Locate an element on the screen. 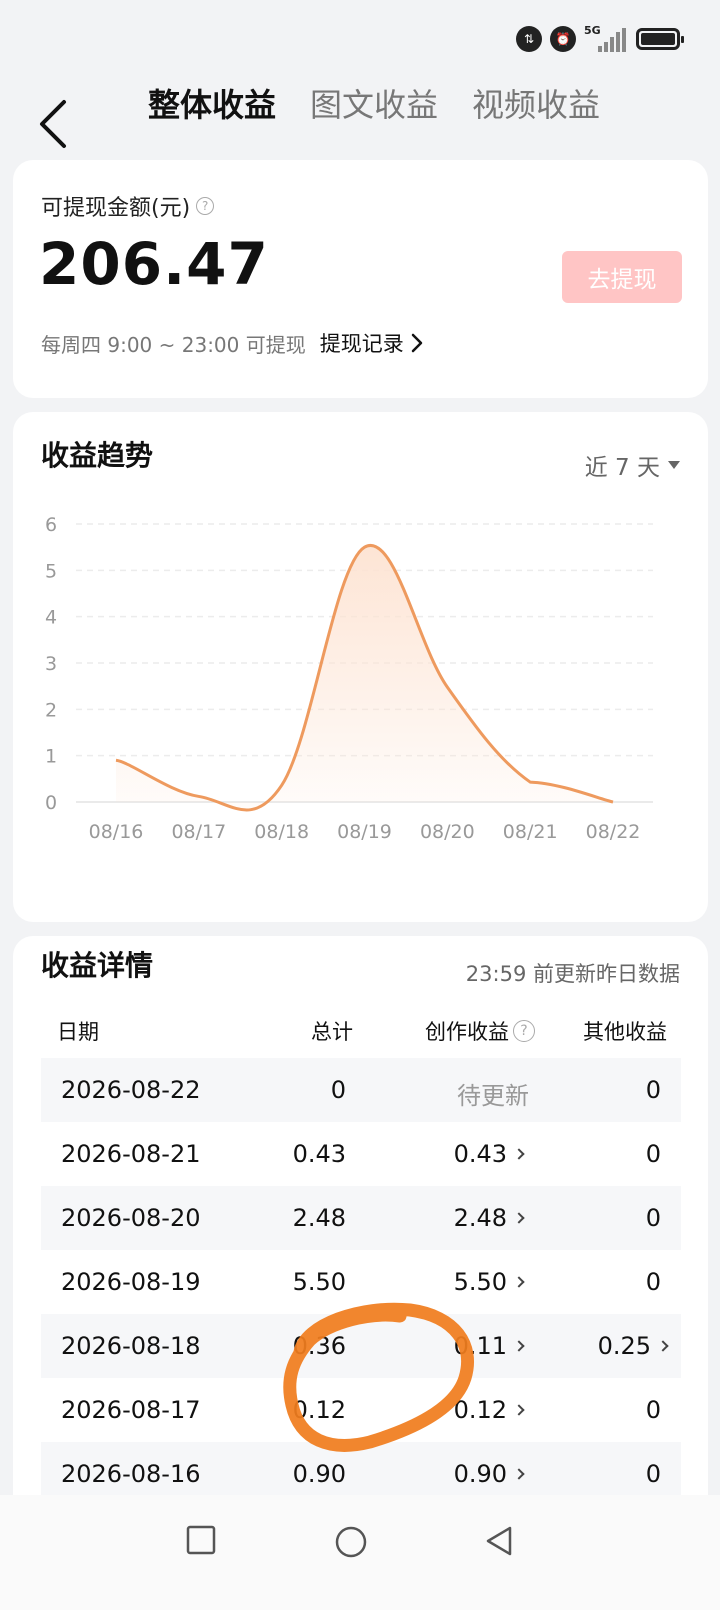 Image resolution: width=720 pixels, height=1610 pixels. back-arrow-icon is located at coordinates (56, 124).